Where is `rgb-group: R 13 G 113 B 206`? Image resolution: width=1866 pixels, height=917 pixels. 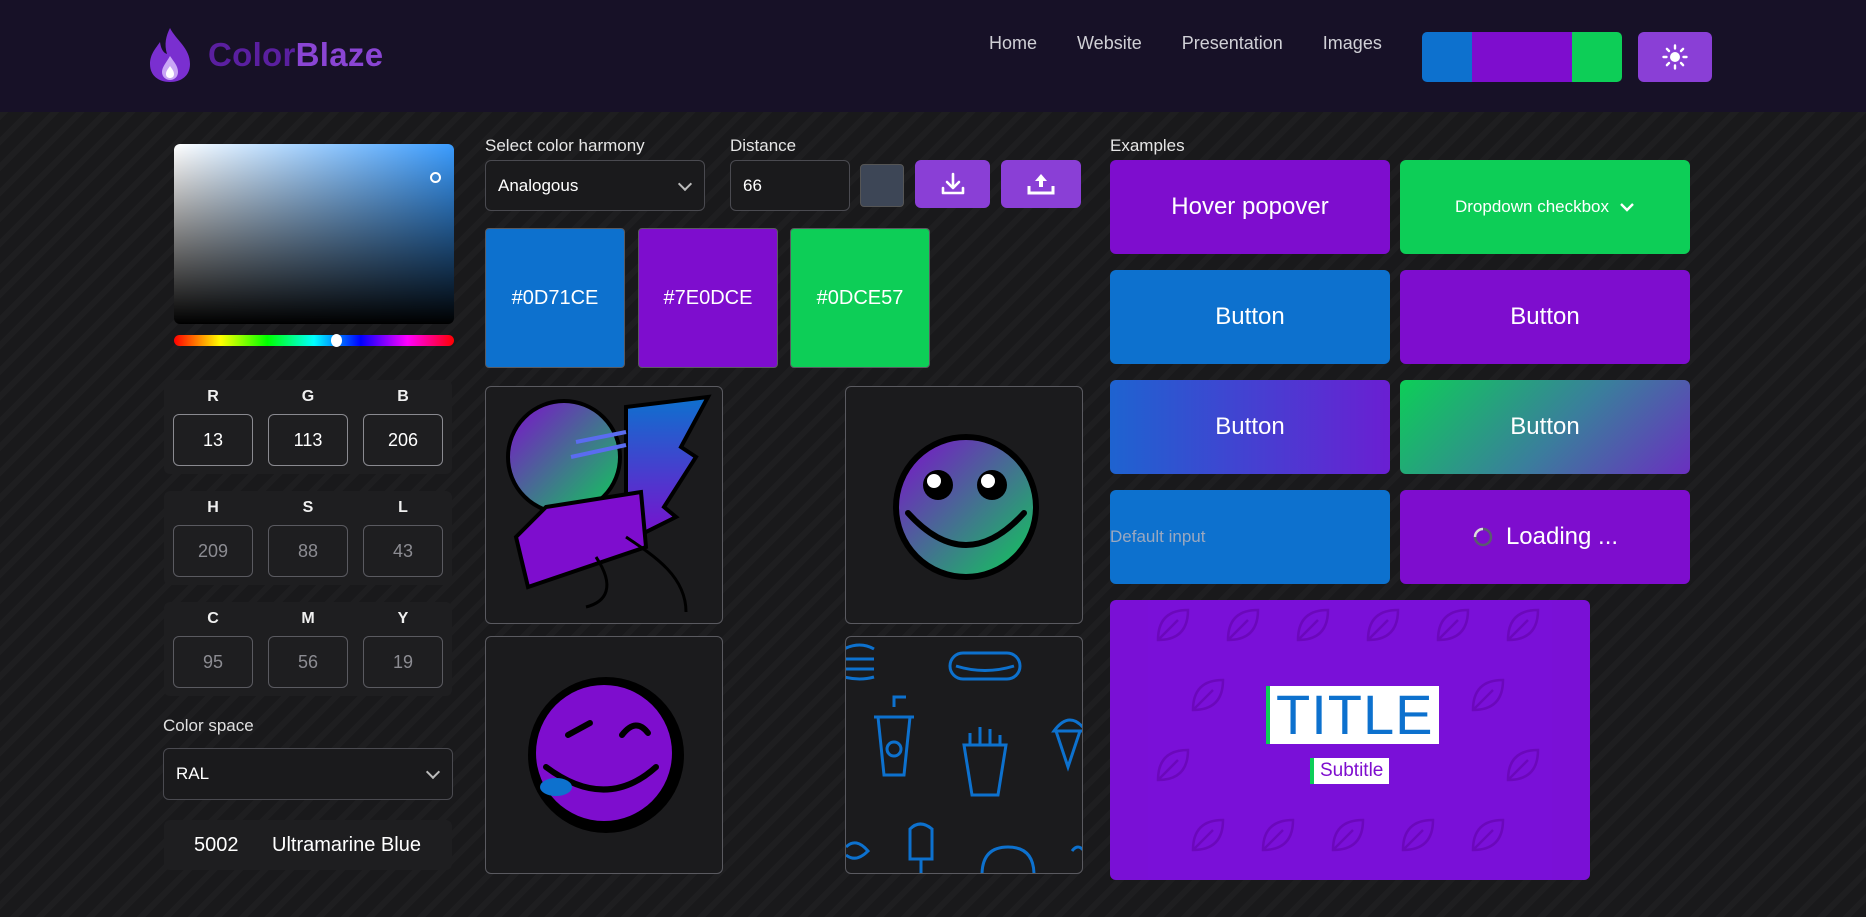
rgb-group: R 13 G 113 B 206 is located at coordinates (308, 427).